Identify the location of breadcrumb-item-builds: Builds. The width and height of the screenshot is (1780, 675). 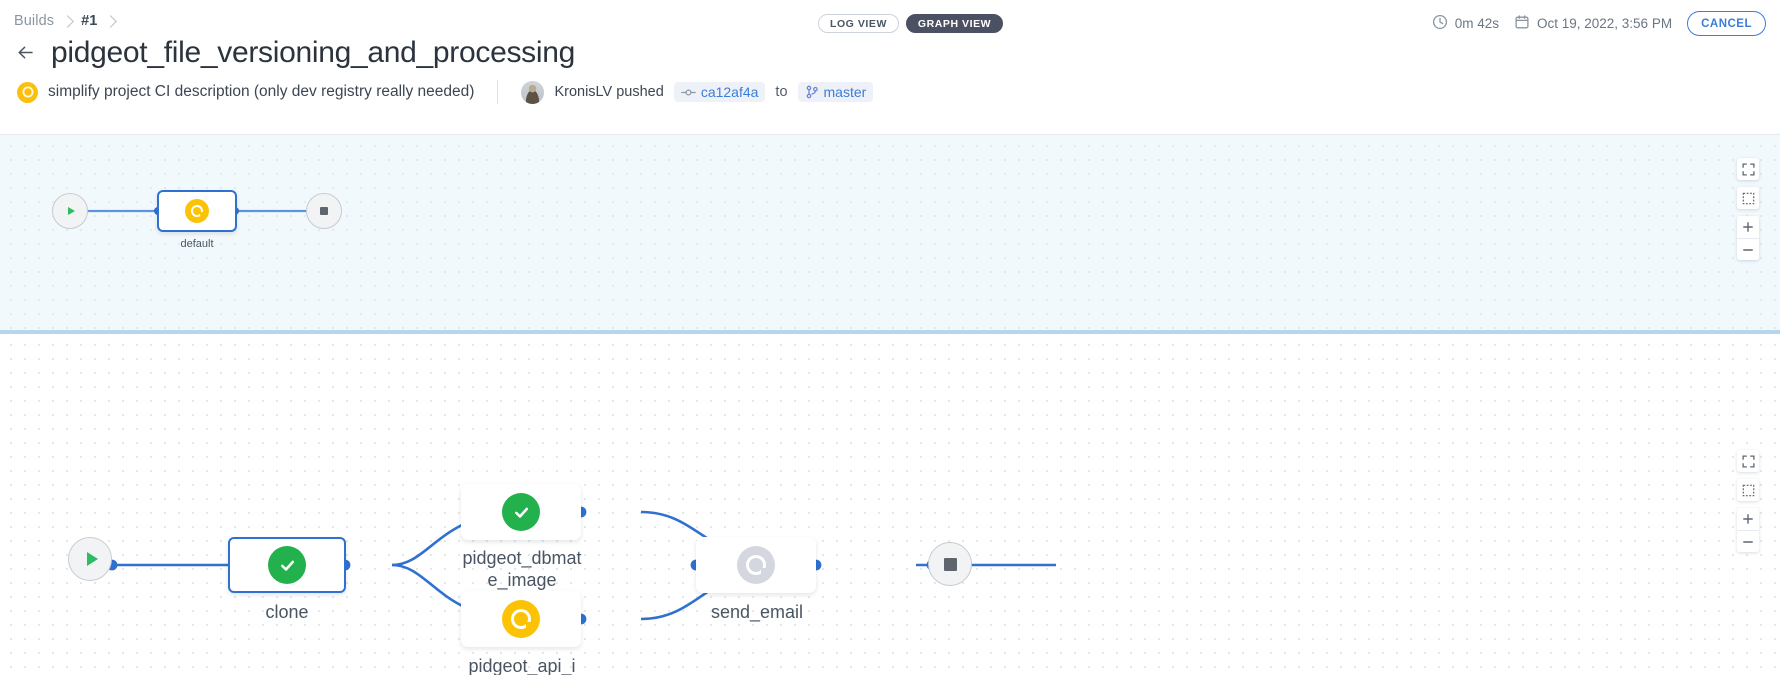
(34, 21).